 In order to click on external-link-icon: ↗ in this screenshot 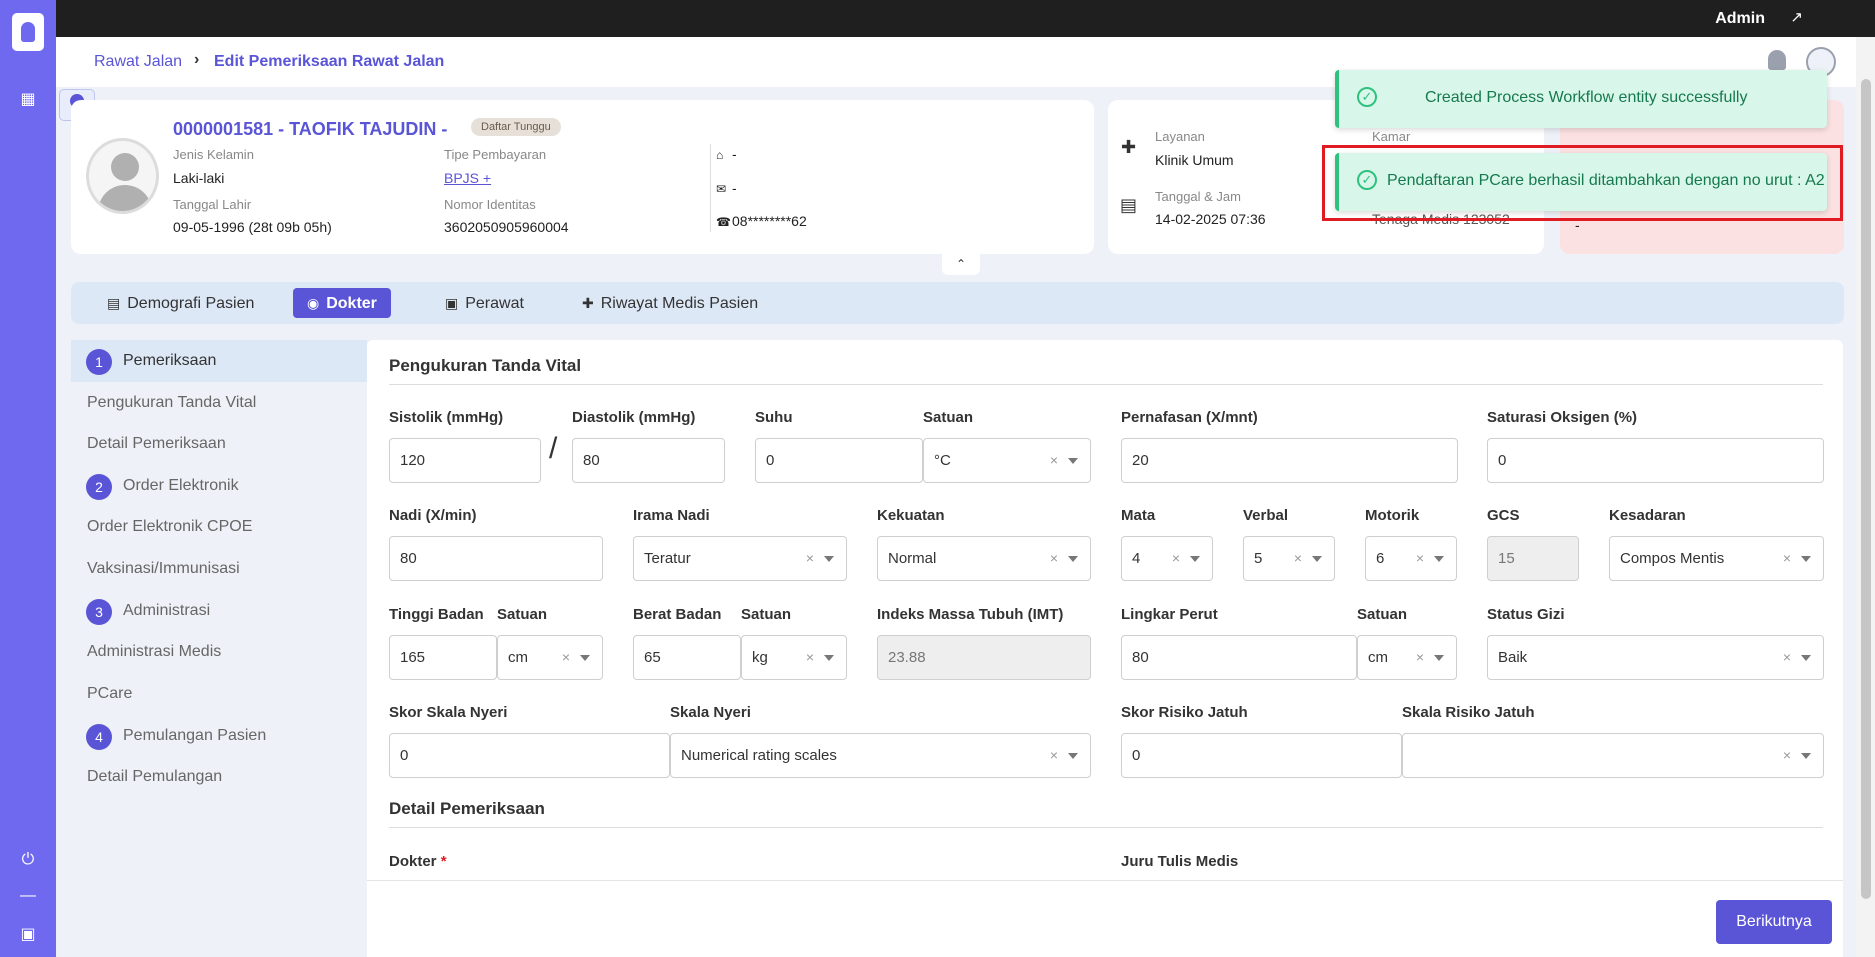, I will do `click(1796, 17)`.